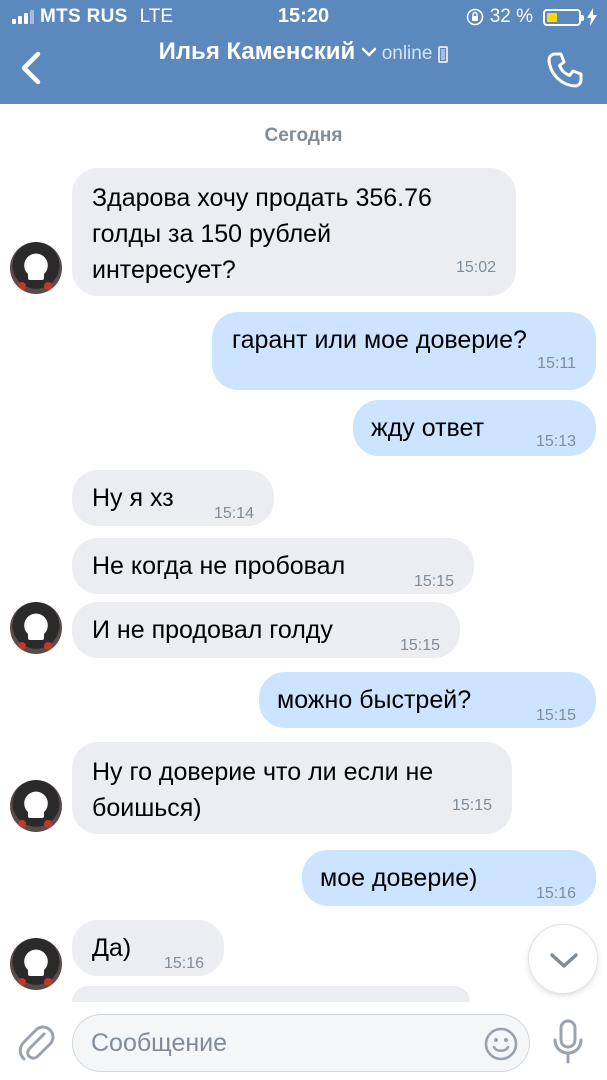 The height and width of the screenshot is (1080, 607). I want to click on attach-button, so click(36, 1042).